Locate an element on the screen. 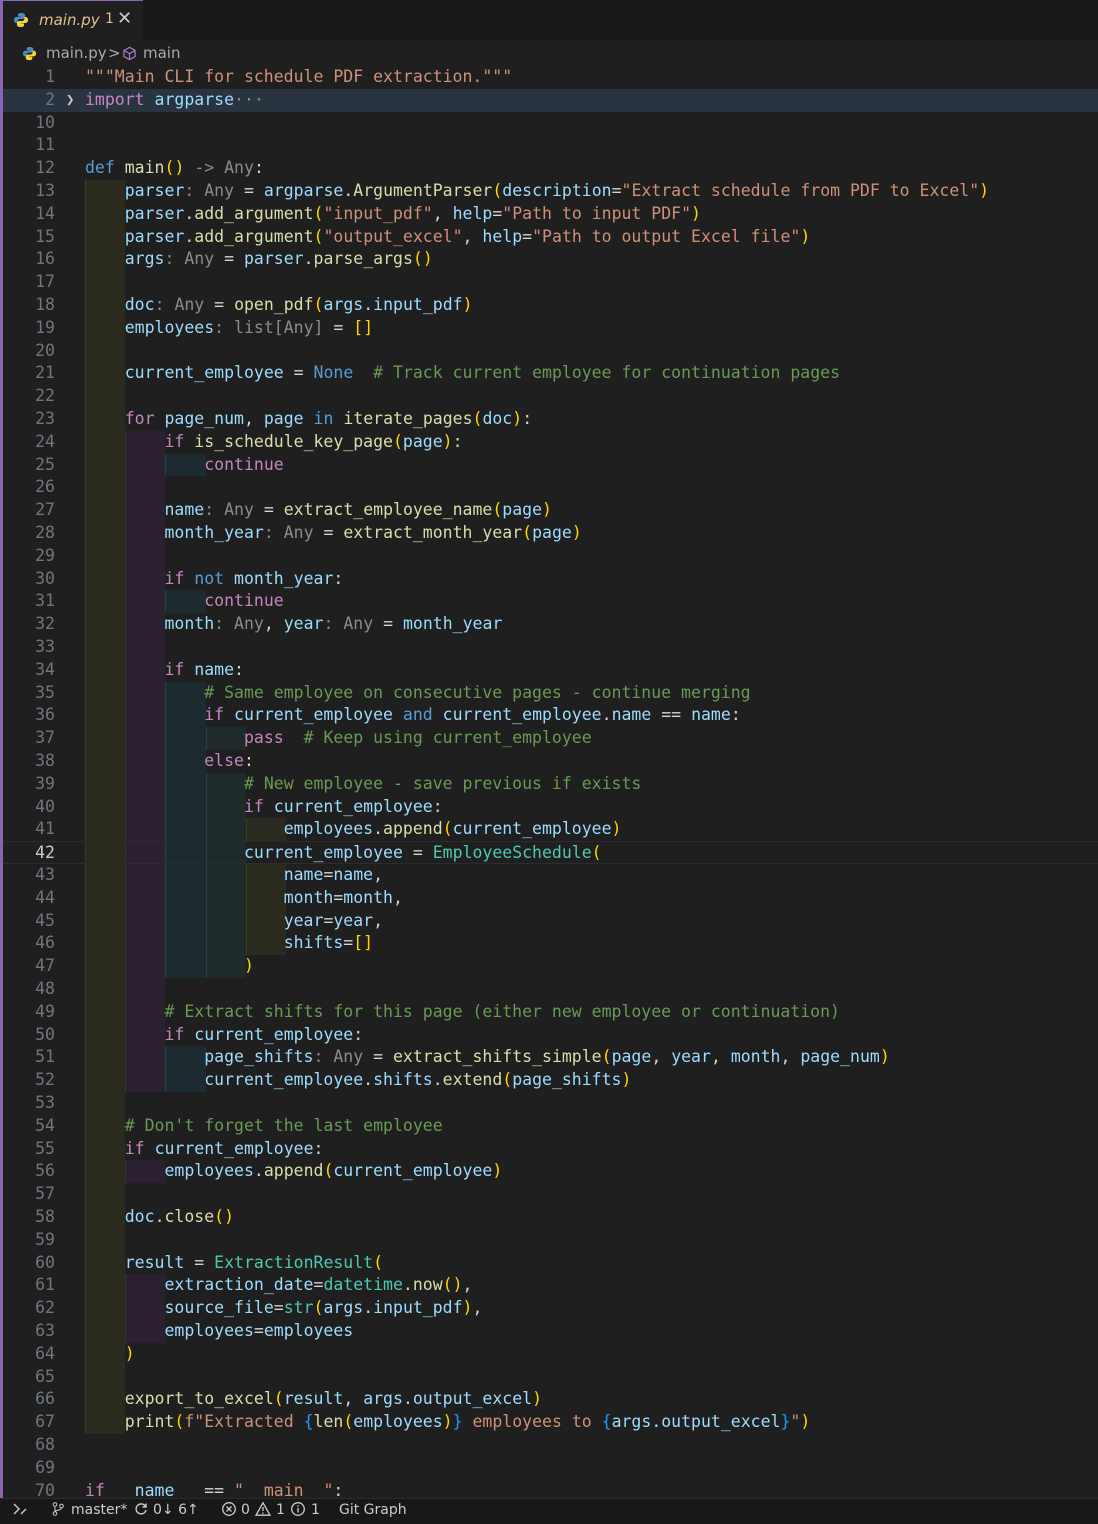 This screenshot has height=1524, width=1098. code-text: if is_schedule_key_page(page): is located at coordinates (273, 442).